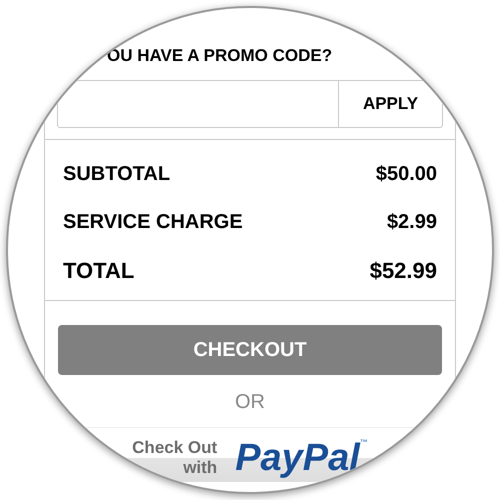 Image resolution: width=500 pixels, height=500 pixels. Describe the element at coordinates (98, 270) in the screenshot. I see `summary-label: TOTAL` at that location.